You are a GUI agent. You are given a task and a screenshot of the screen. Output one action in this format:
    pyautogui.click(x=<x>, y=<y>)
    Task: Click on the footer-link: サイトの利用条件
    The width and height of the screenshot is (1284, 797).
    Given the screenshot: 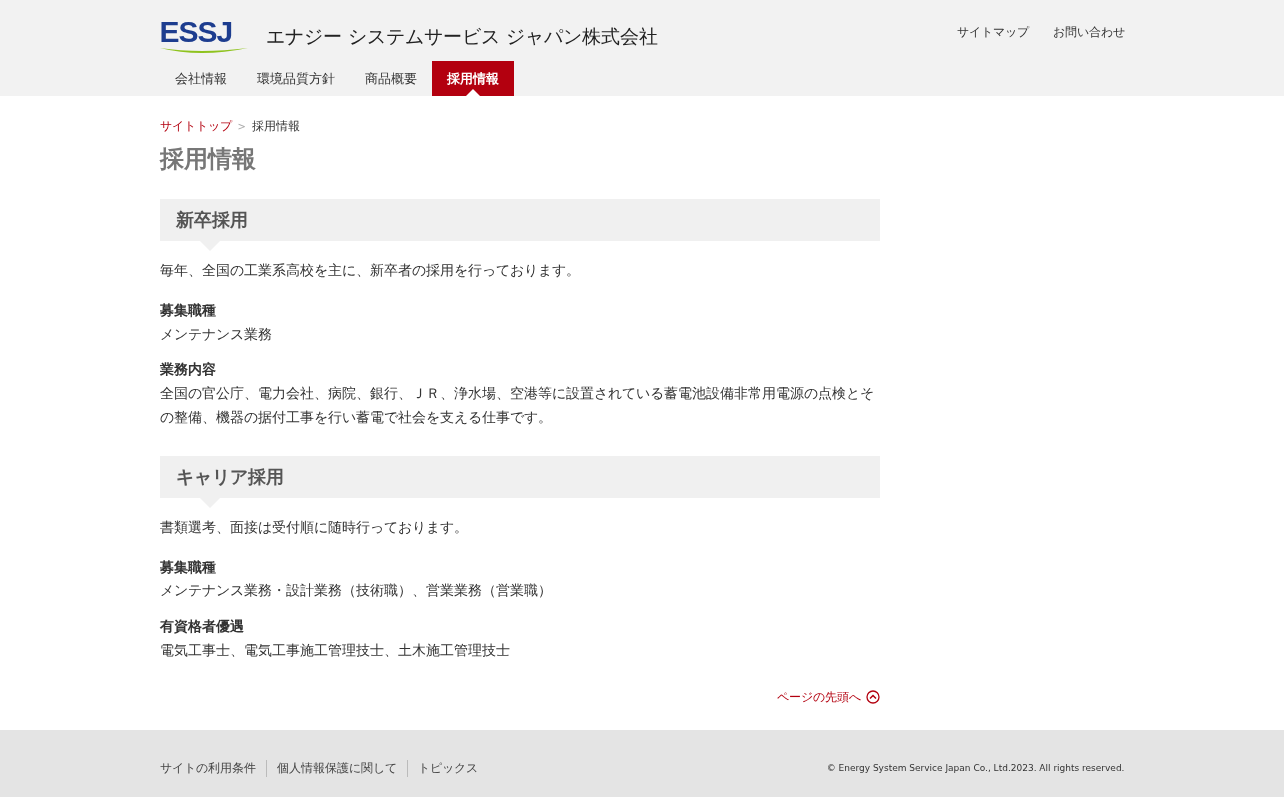 What is the action you would take?
    pyautogui.click(x=212, y=768)
    